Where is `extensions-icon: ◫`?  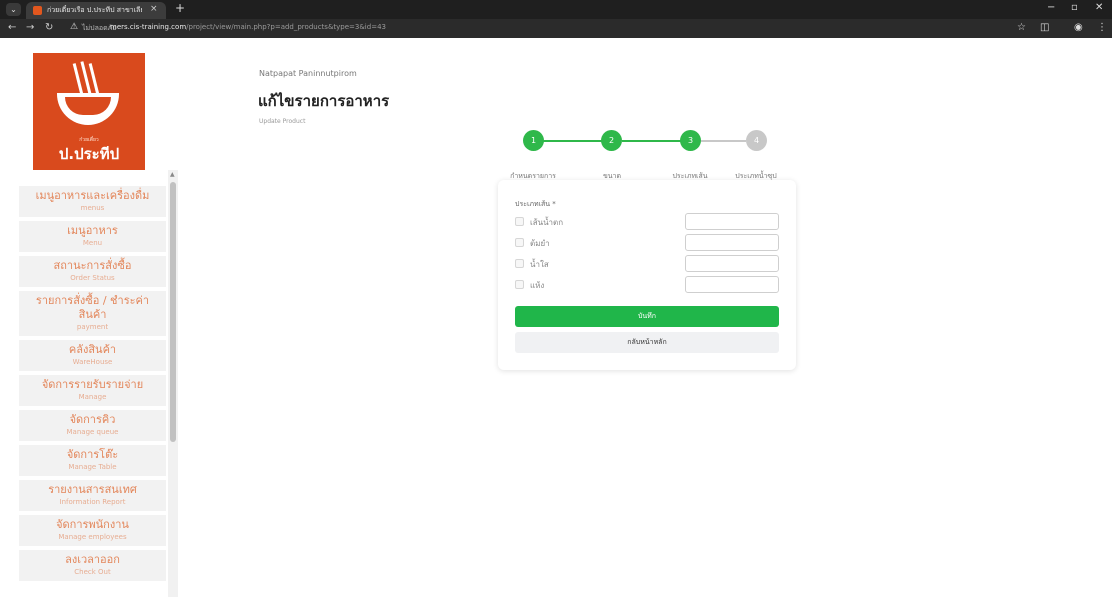
extensions-icon: ◫ is located at coordinates (1044, 27).